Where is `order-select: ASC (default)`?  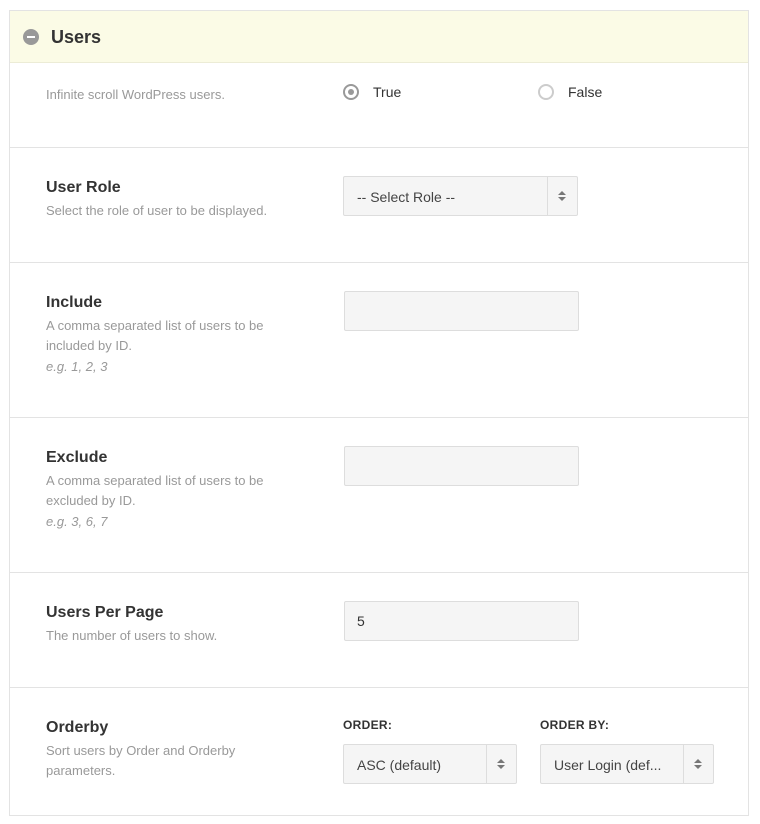 order-select: ASC (default) is located at coordinates (430, 764).